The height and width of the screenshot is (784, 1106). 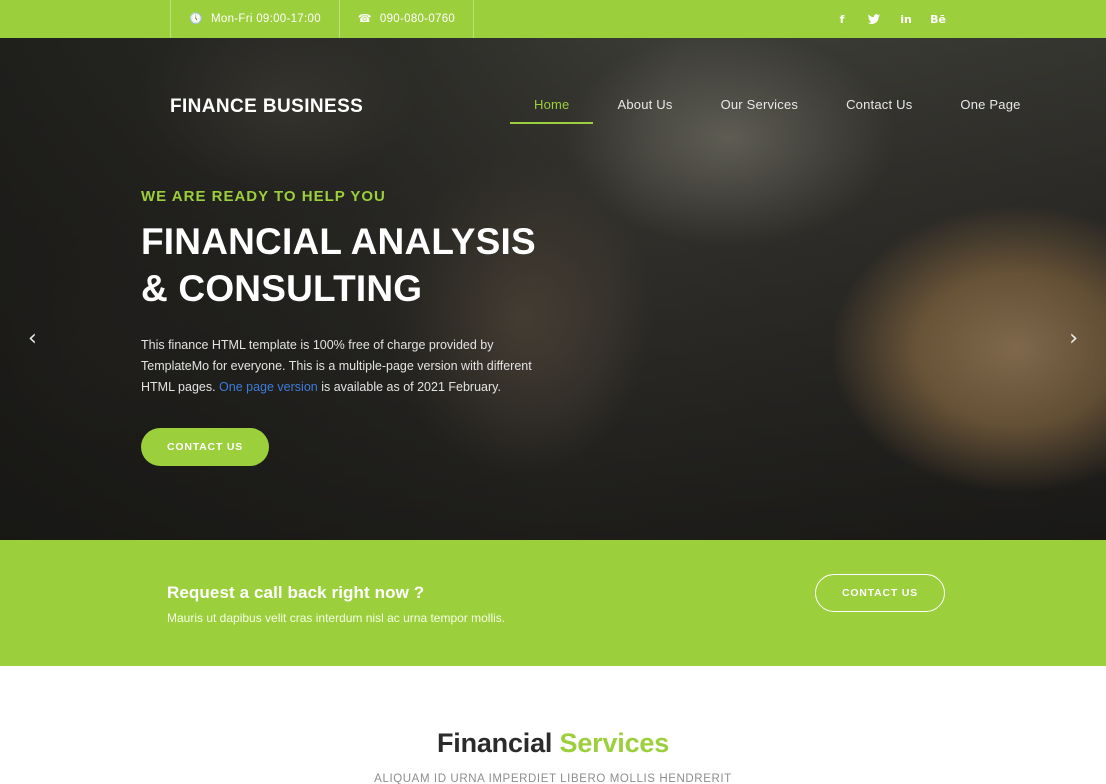 I want to click on nav-item-one-page: One Page, so click(x=990, y=109).